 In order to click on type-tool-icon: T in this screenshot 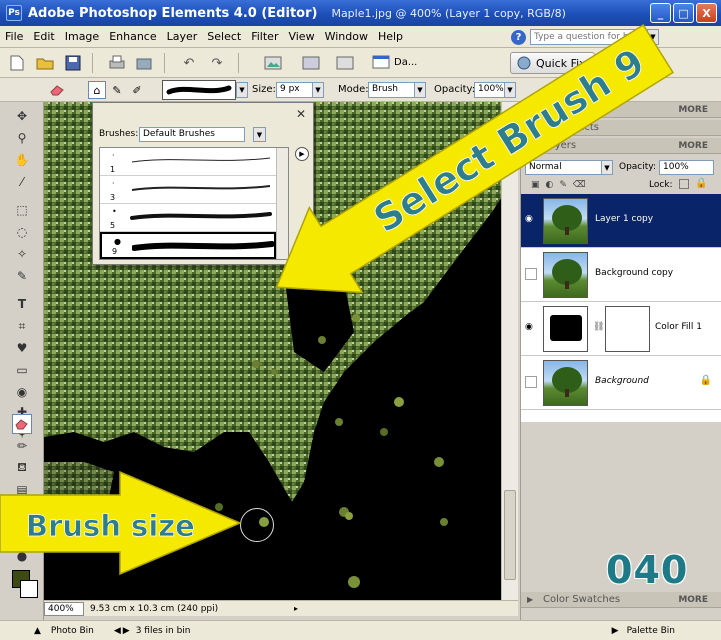, I will do `click(22, 304)`.